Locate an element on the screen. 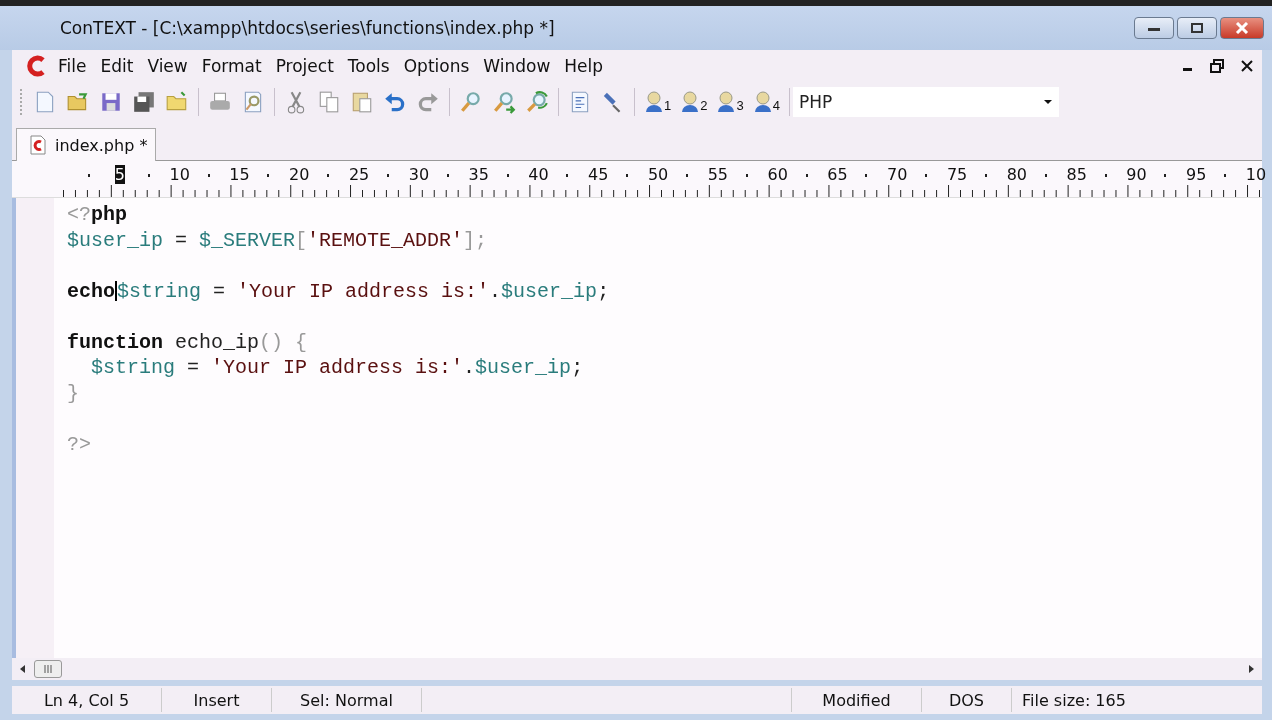 The image size is (1272, 720). code-token: $_SERVER is located at coordinates (247, 240).